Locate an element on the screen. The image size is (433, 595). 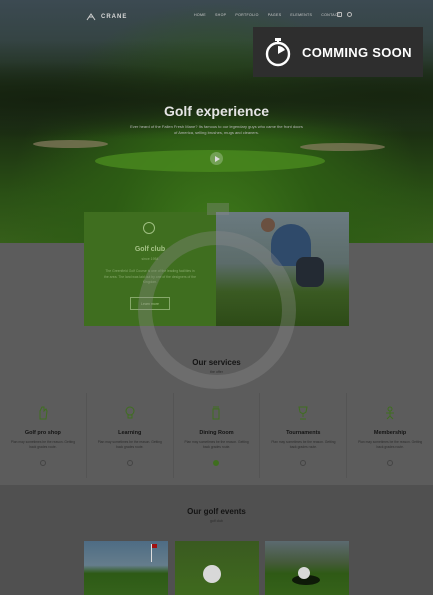
coming-soon-badge: COMMING SOON is located at coordinates (338, 52).